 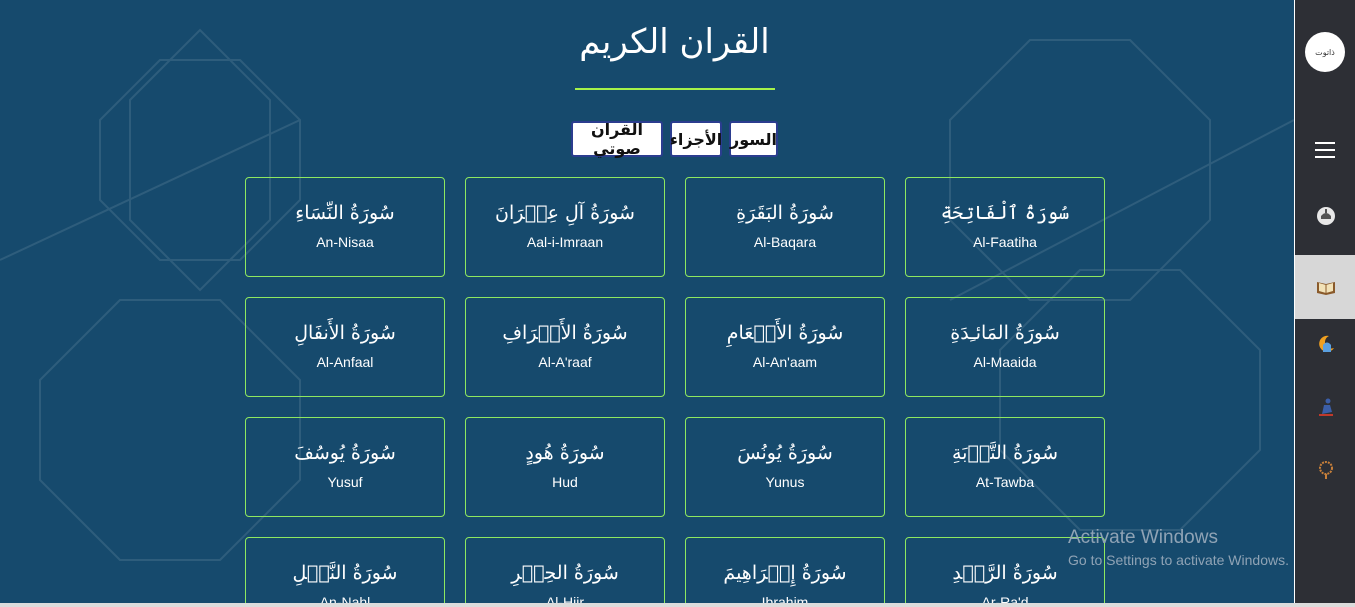 I want to click on sidebar: ذاتوت, so click(x=1324, y=303).